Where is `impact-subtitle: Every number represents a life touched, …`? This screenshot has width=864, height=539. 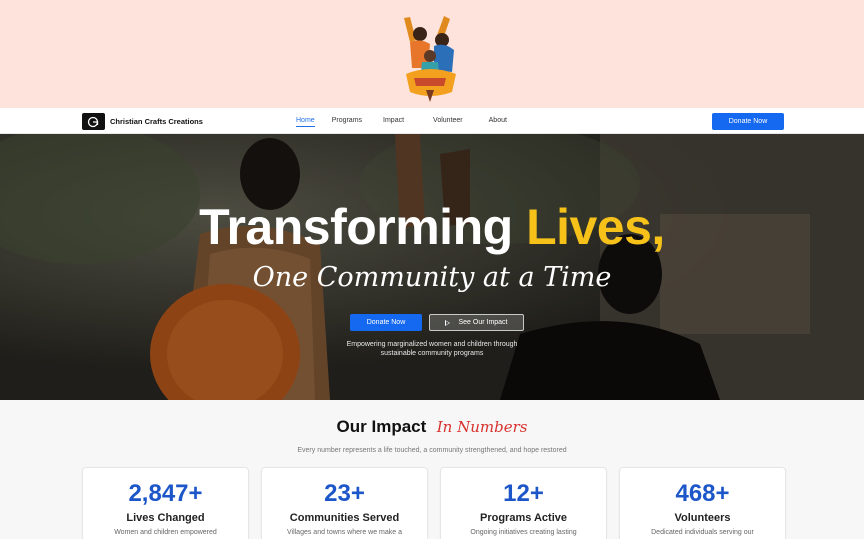 impact-subtitle: Every number represents a life touched, … is located at coordinates (432, 450).